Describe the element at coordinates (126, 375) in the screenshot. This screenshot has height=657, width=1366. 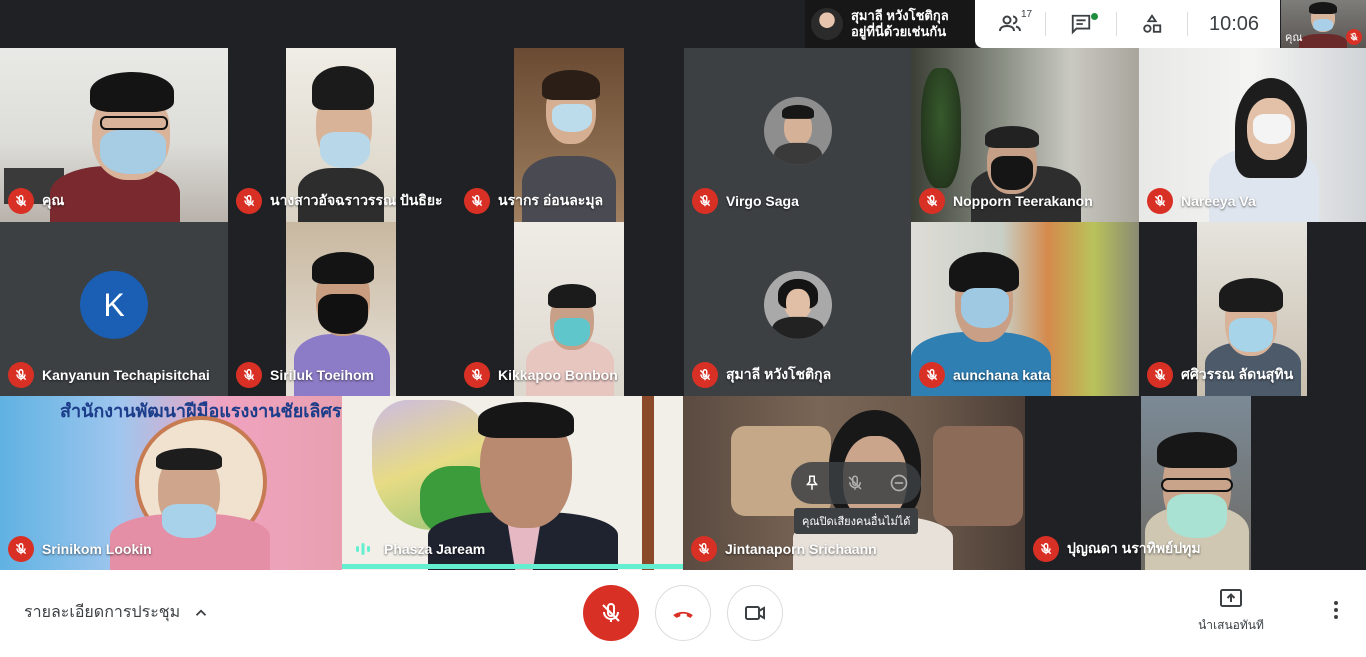
I see `participant-name: Kanyanun Techapisitchai` at that location.